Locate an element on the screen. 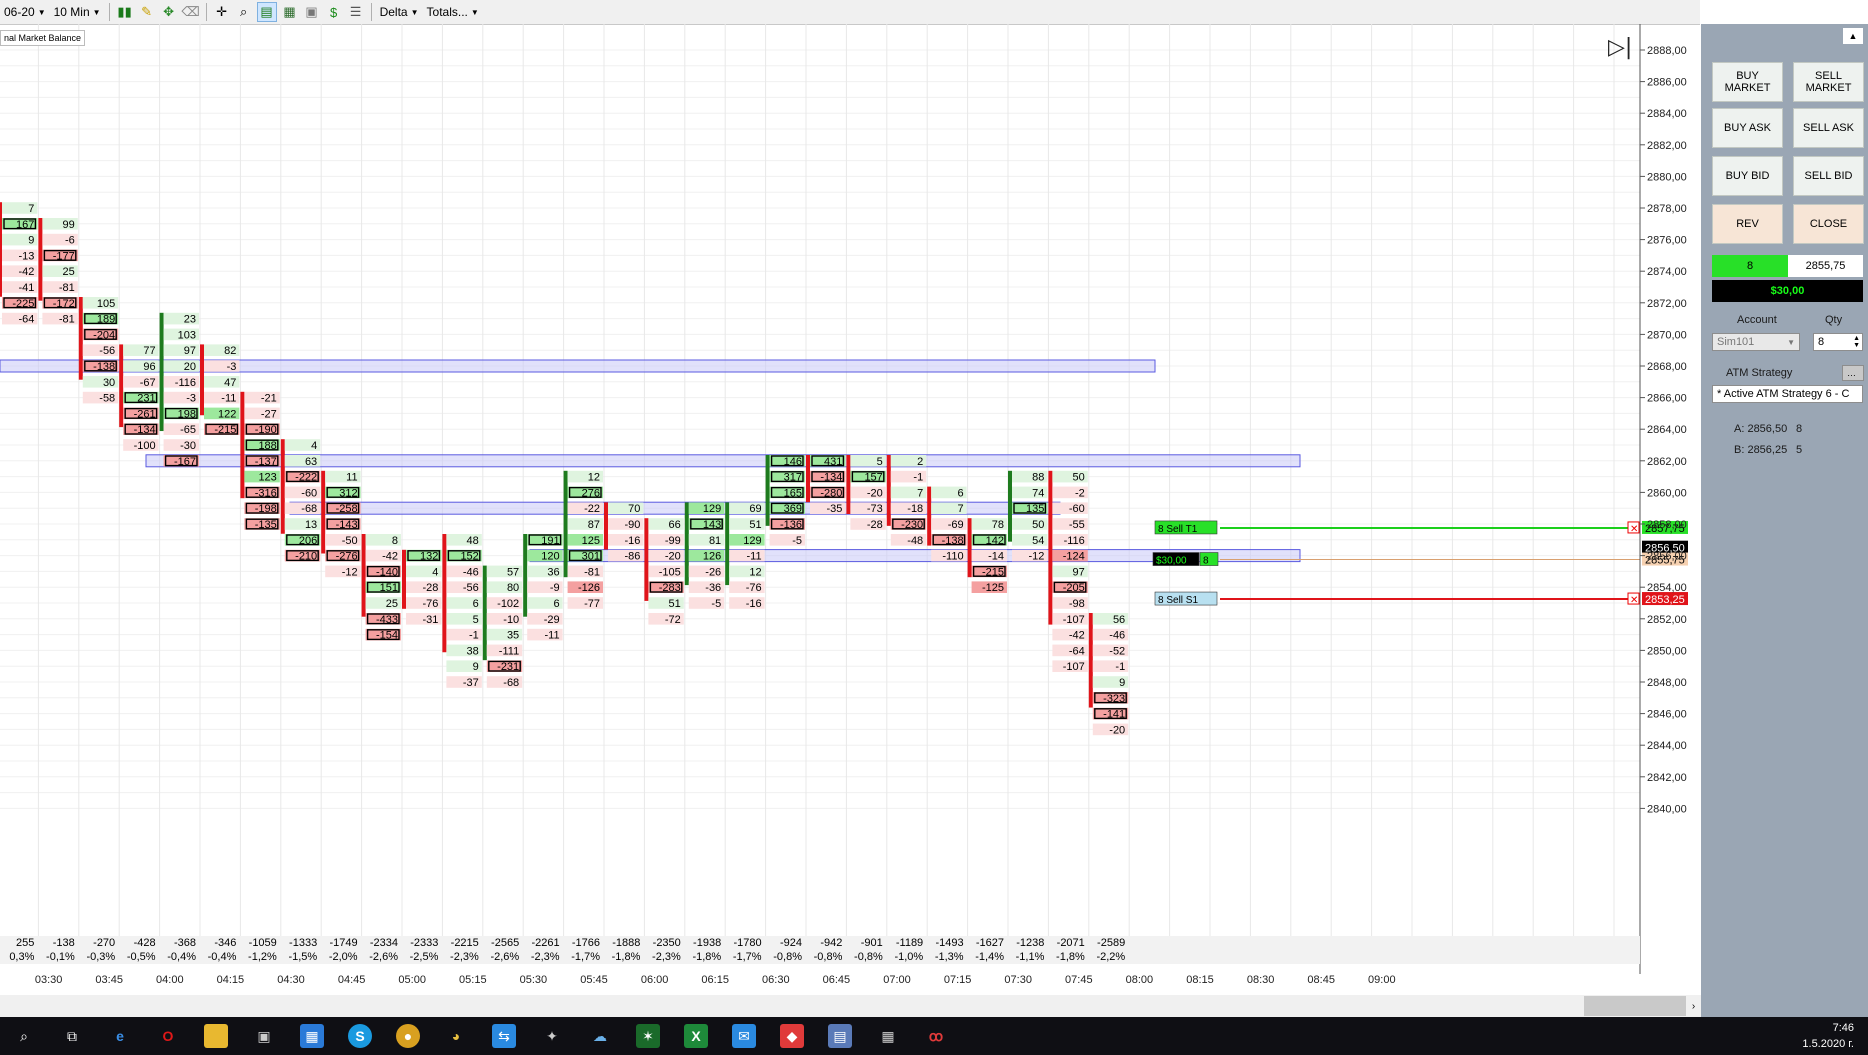  dollar-icon: $ is located at coordinates (334, 12).